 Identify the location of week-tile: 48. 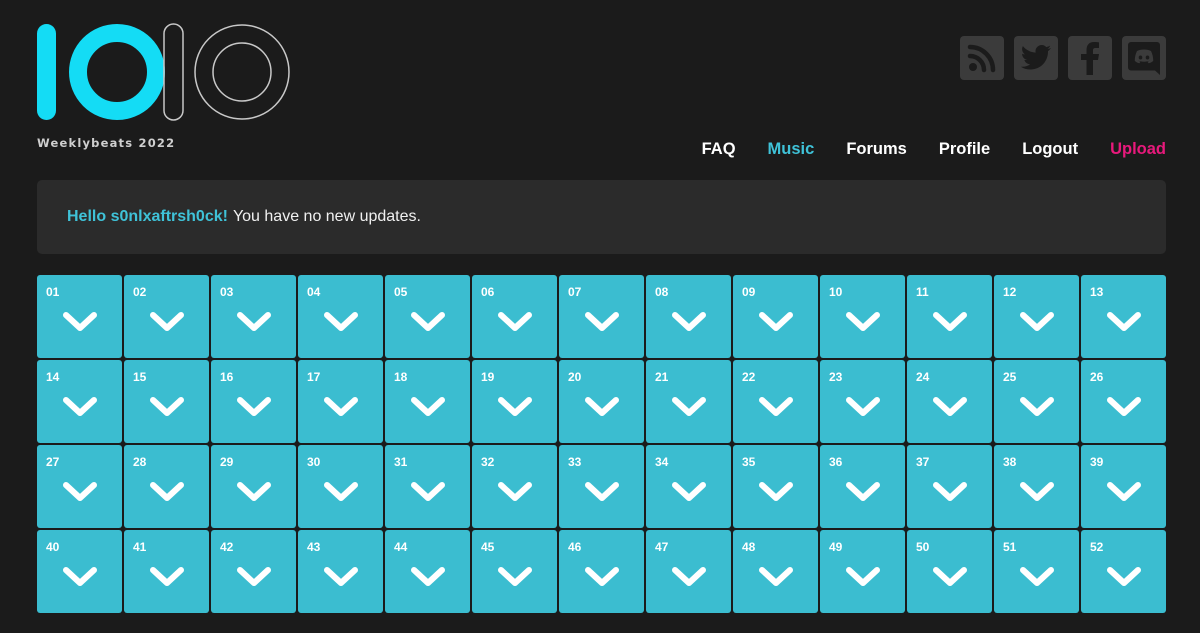
(775, 571).